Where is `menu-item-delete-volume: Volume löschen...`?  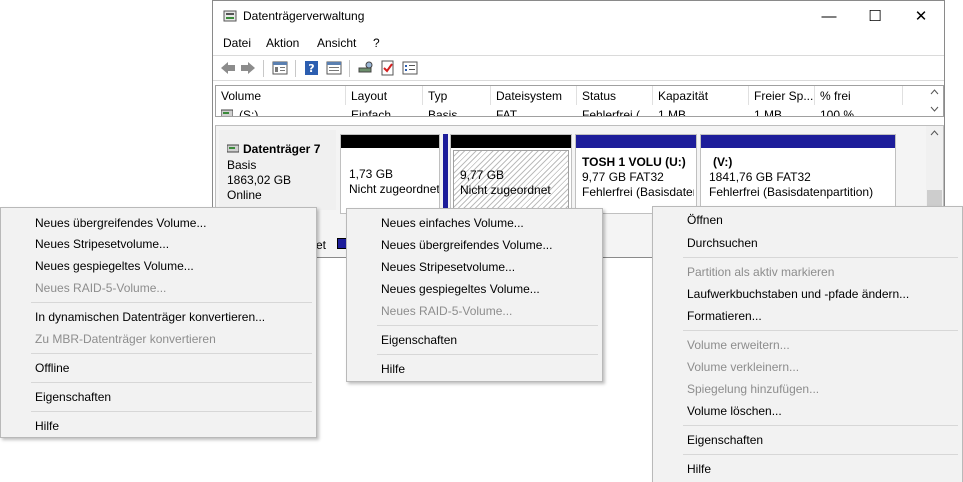 menu-item-delete-volume: Volume löschen... is located at coordinates (734, 411).